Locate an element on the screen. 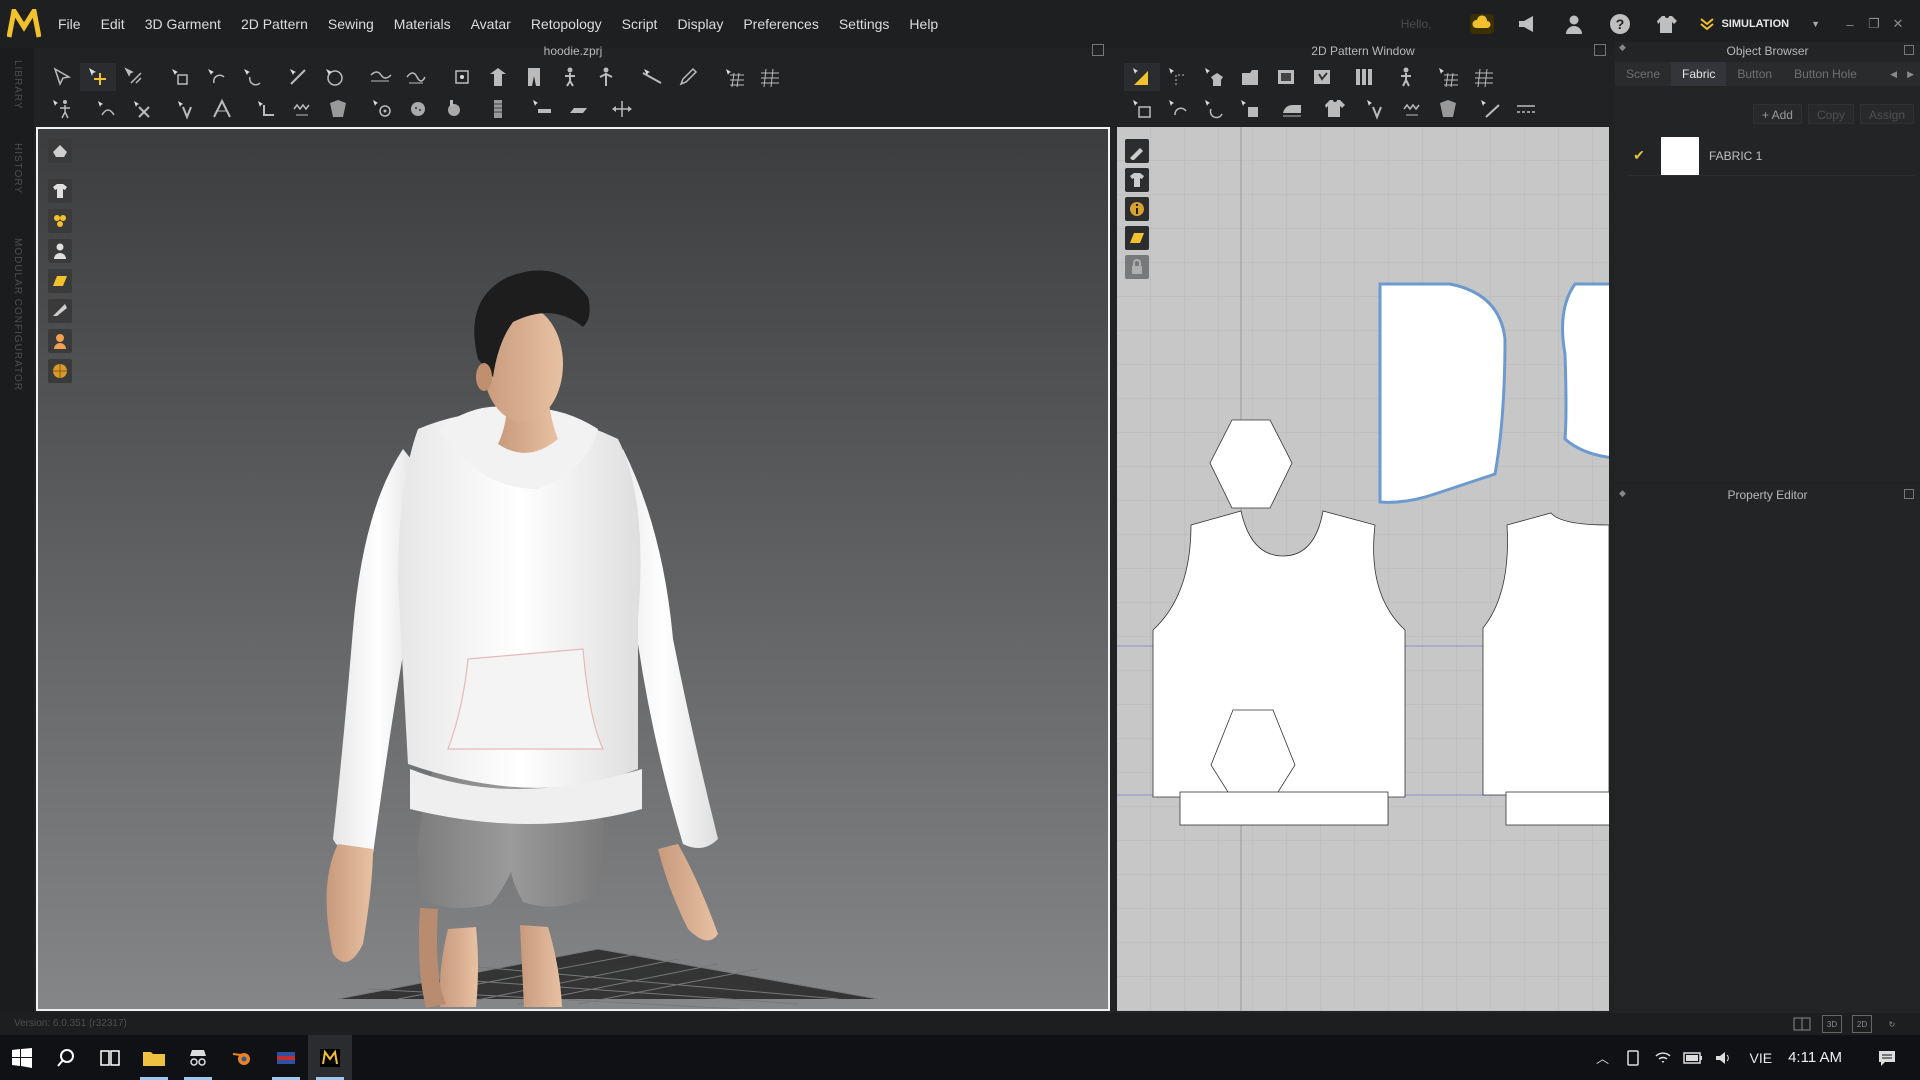 The image size is (1920, 1080). wifi-icon is located at coordinates (1663, 1058).